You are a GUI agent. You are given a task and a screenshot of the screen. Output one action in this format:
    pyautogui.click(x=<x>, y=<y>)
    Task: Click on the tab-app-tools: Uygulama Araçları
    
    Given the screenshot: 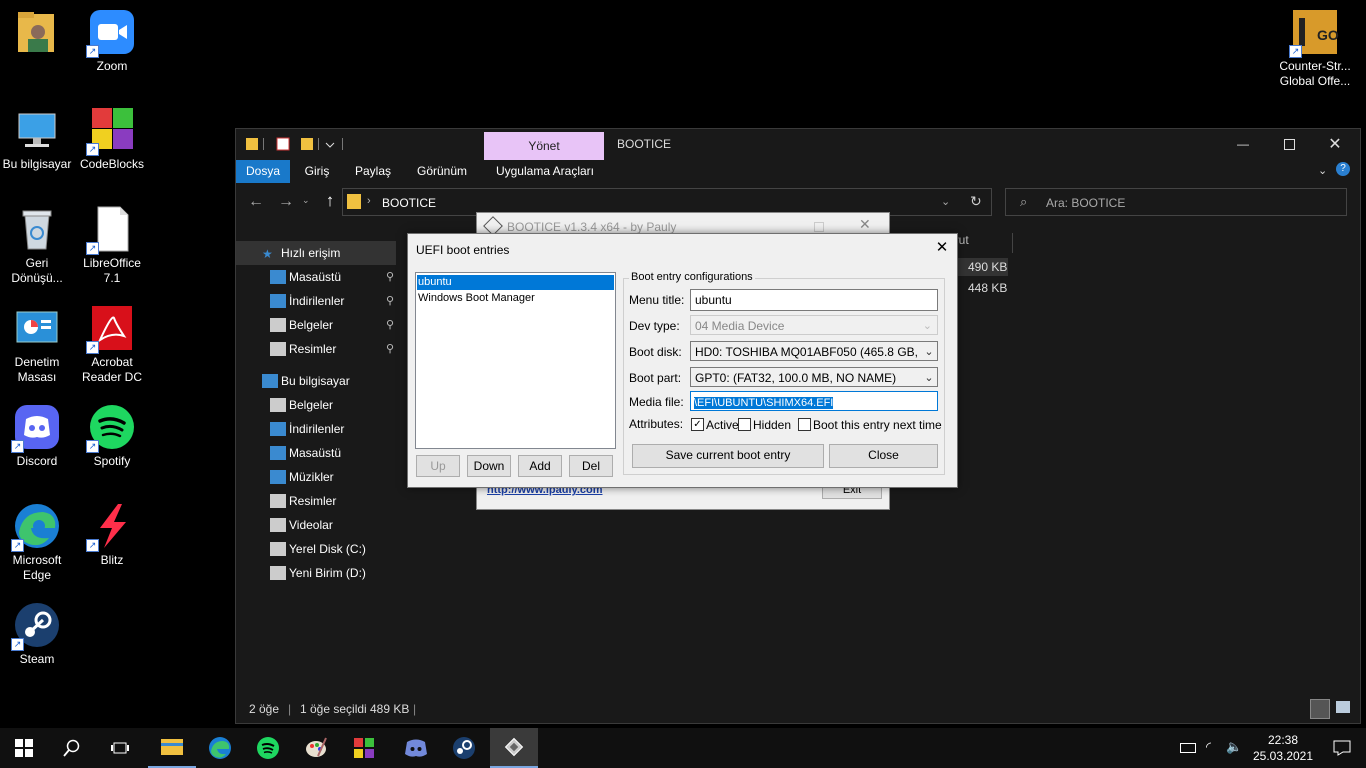 What is the action you would take?
    pyautogui.click(x=545, y=171)
    